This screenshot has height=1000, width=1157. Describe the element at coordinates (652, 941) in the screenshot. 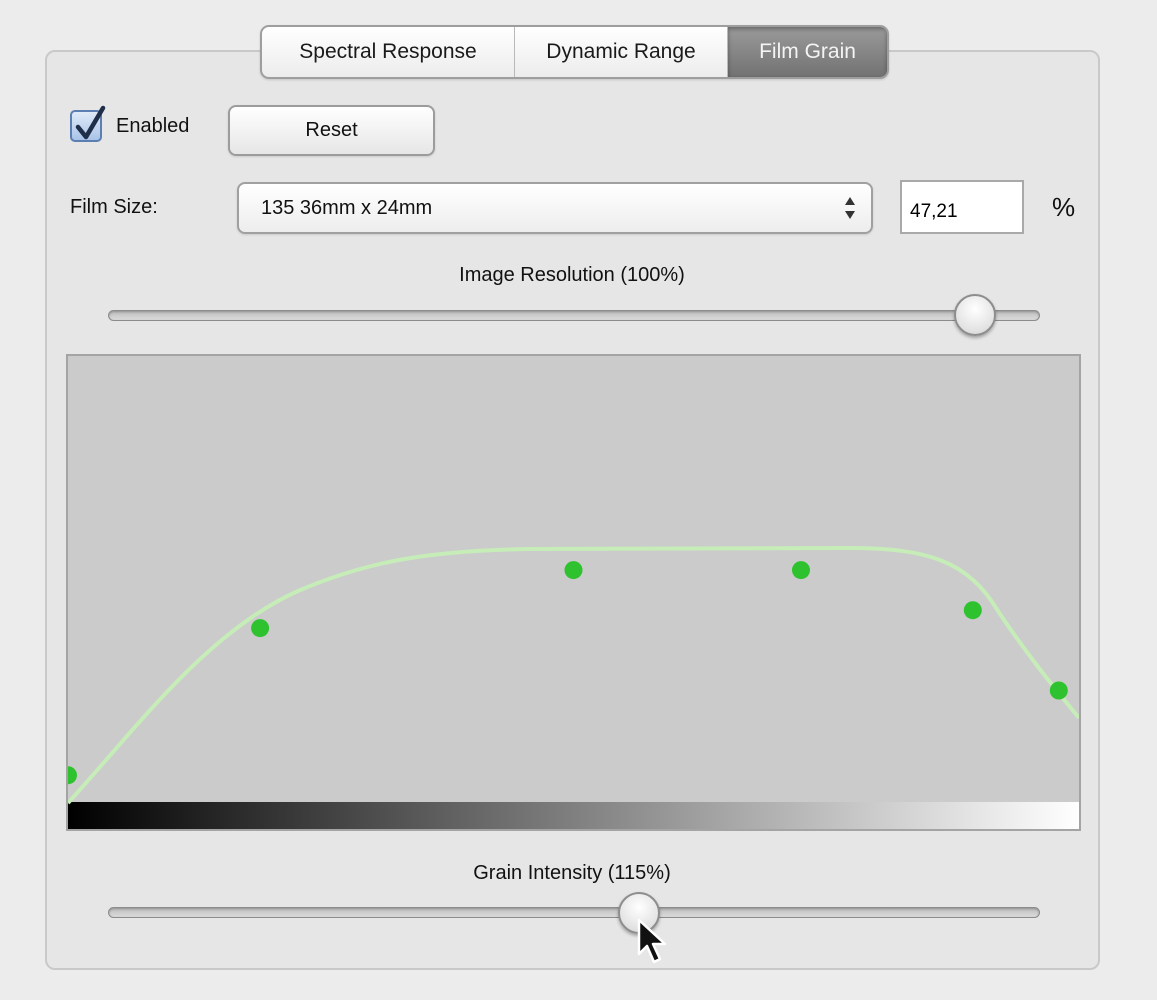

I see `mouse-pointer-icon` at that location.